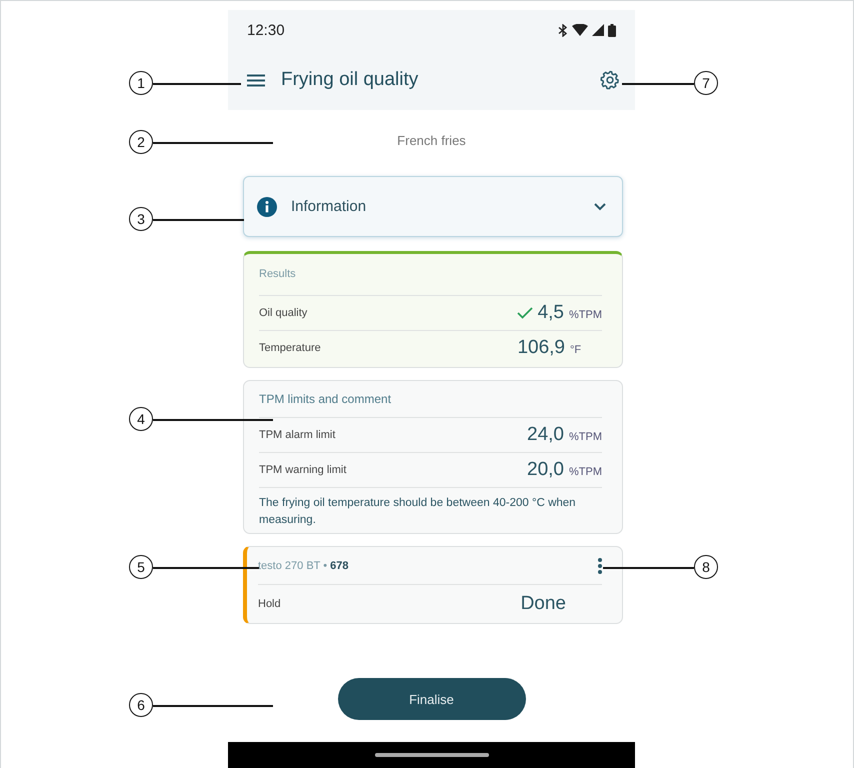  Describe the element at coordinates (576, 350) in the screenshot. I see `unit-label: °F` at that location.